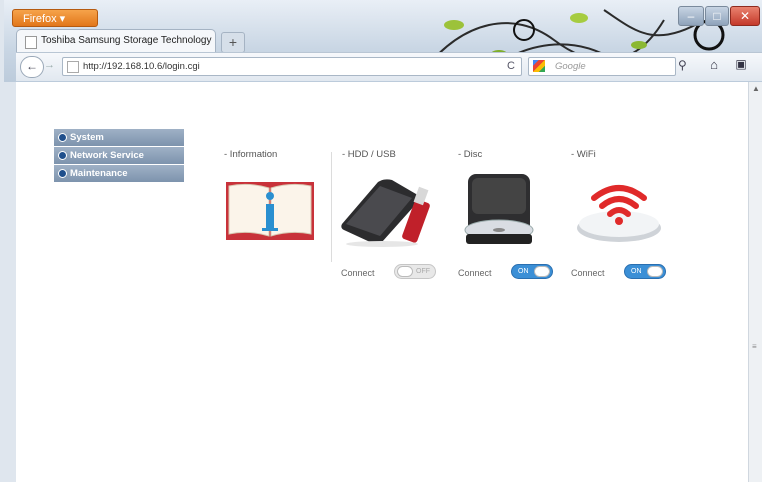  What do you see at coordinates (423, 271) in the screenshot?
I see `toggle-state-text: OFF` at bounding box center [423, 271].